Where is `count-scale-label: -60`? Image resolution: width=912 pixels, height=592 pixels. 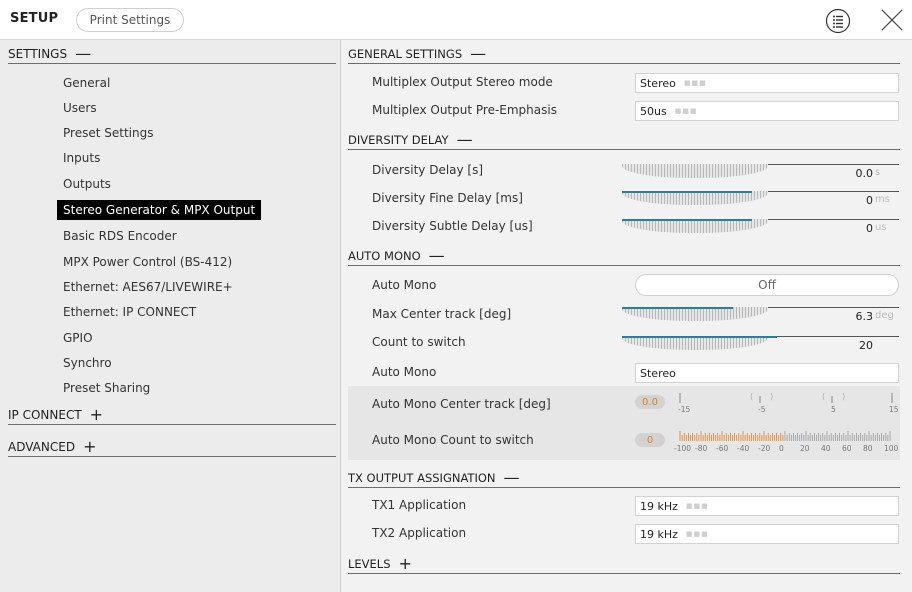 count-scale-label: -60 is located at coordinates (722, 448).